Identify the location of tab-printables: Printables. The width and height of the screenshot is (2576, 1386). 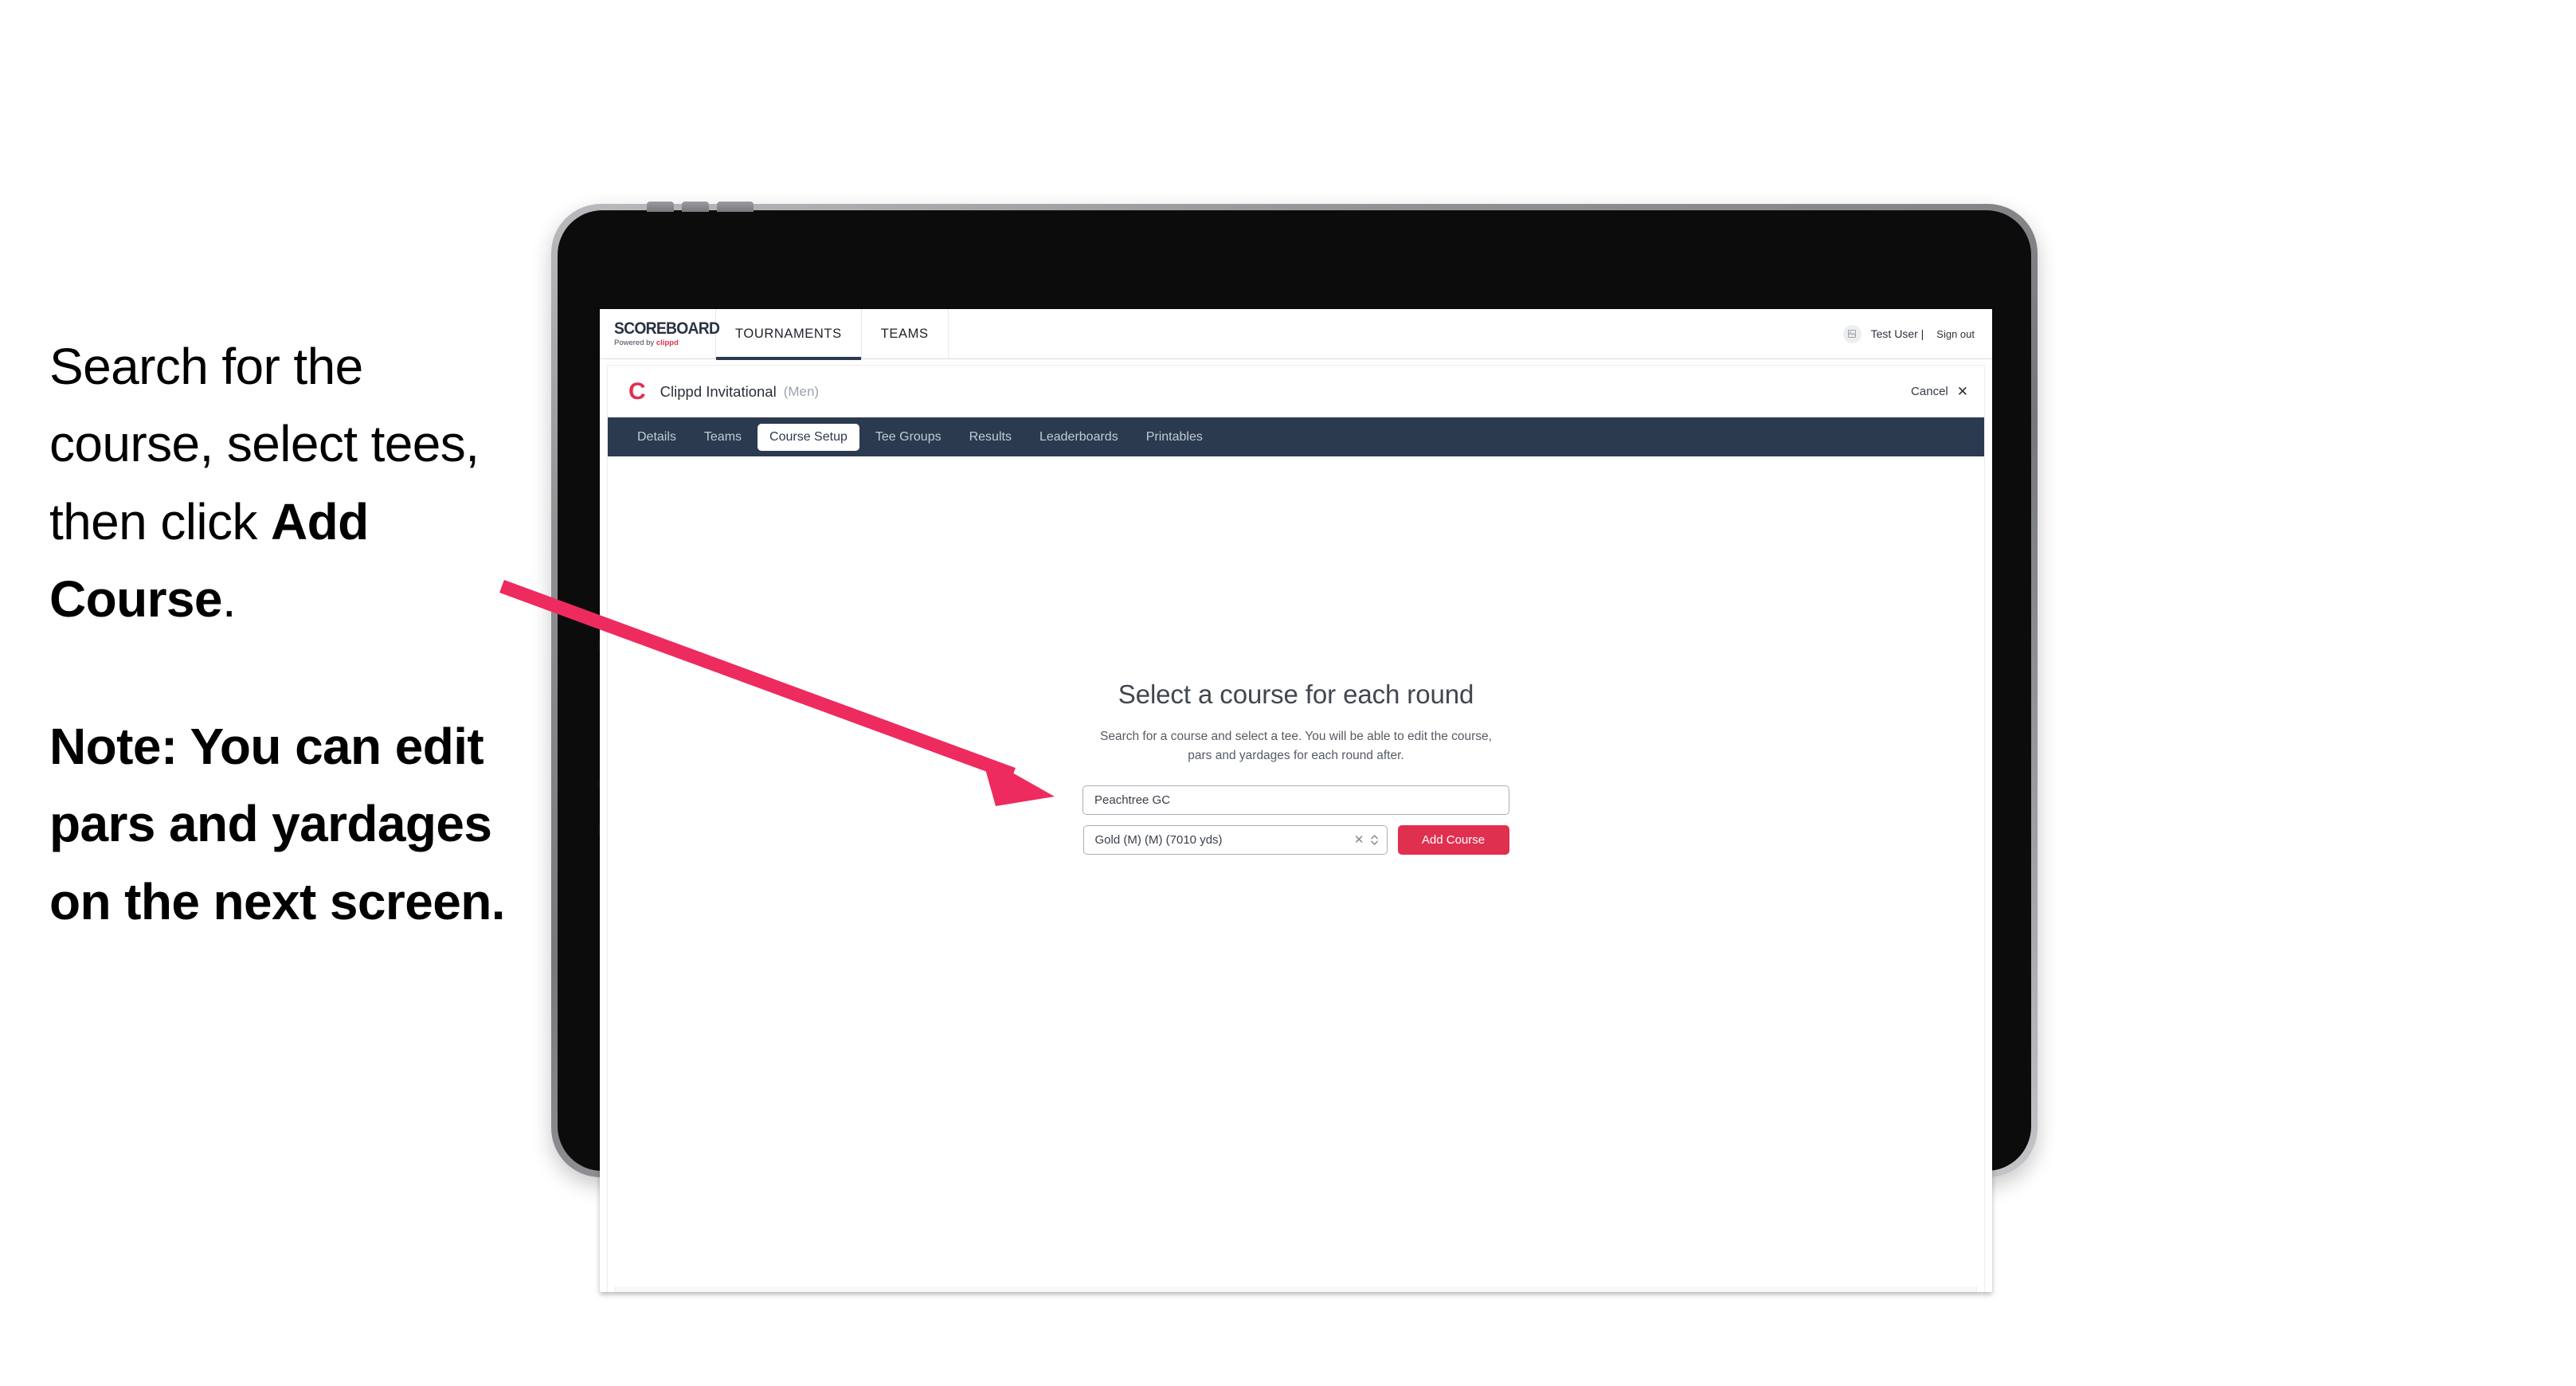
(1174, 437).